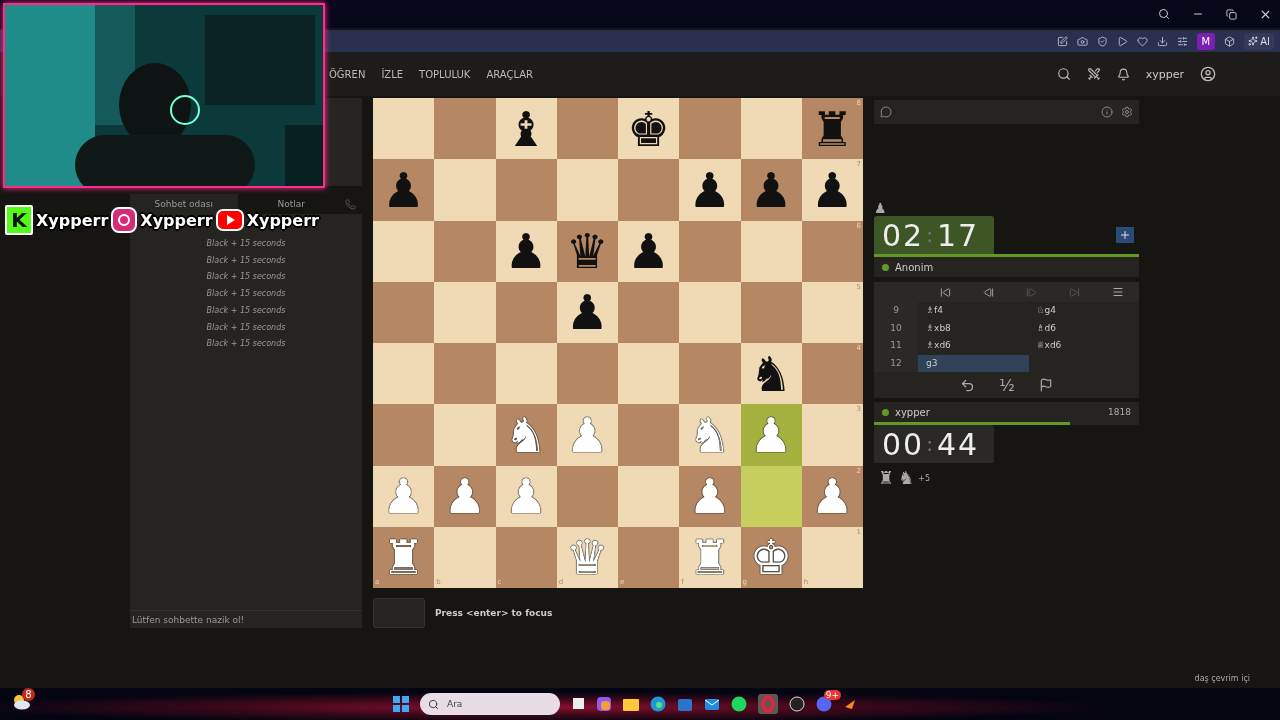  What do you see at coordinates (824, 704) in the screenshot?
I see `chat-icon` at bounding box center [824, 704].